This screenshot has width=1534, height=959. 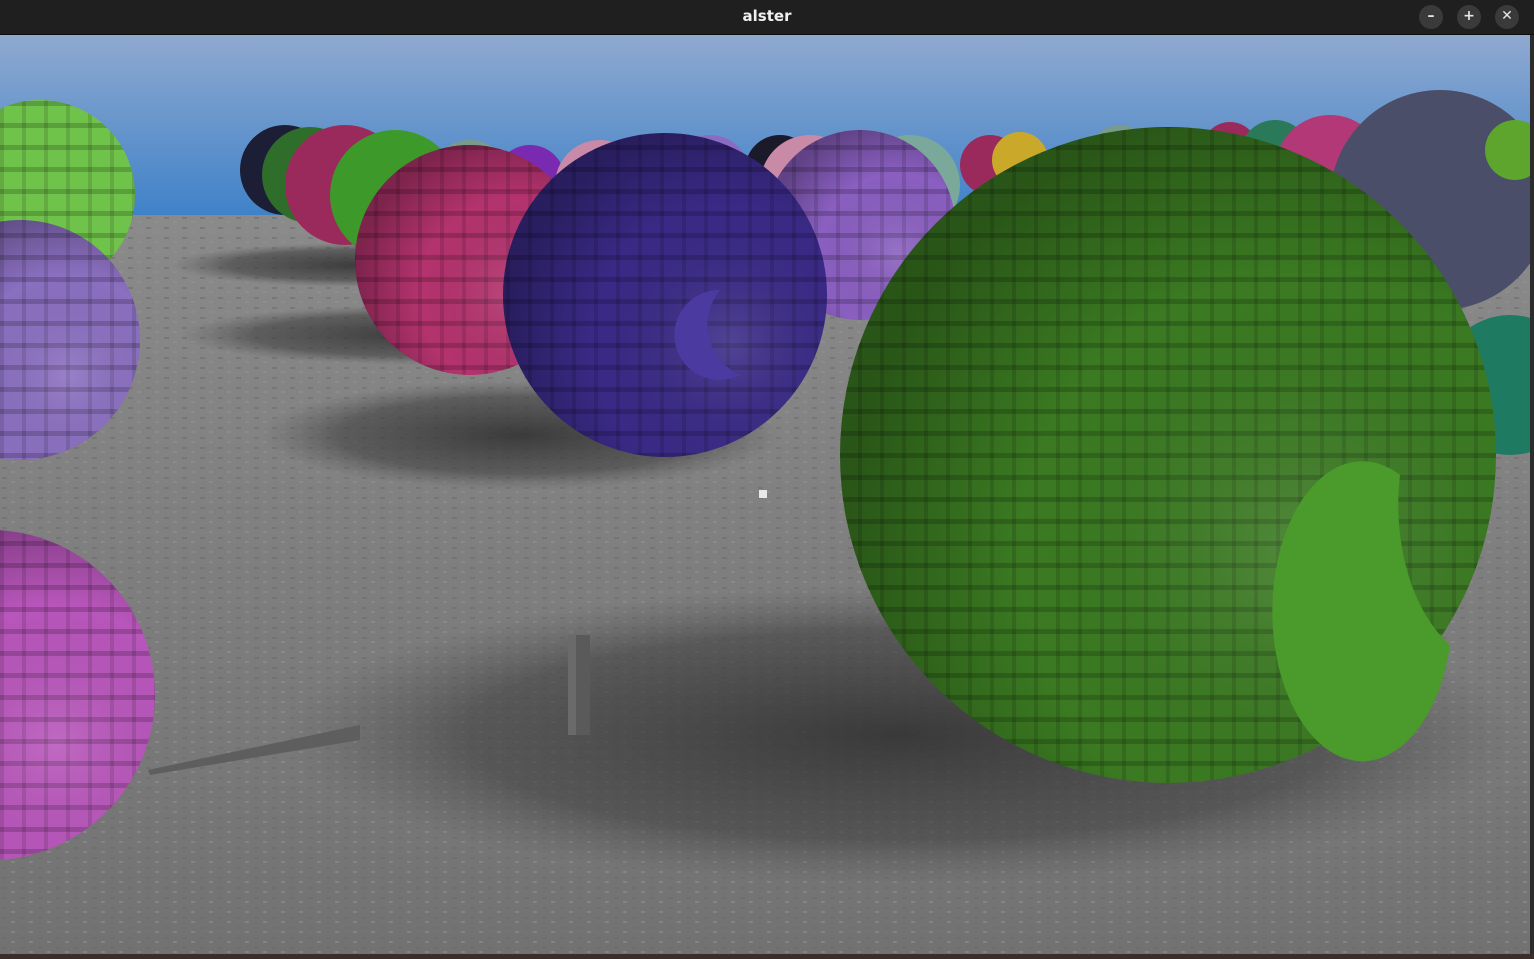 I want to click on minimize-icon: –, so click(x=1431, y=16).